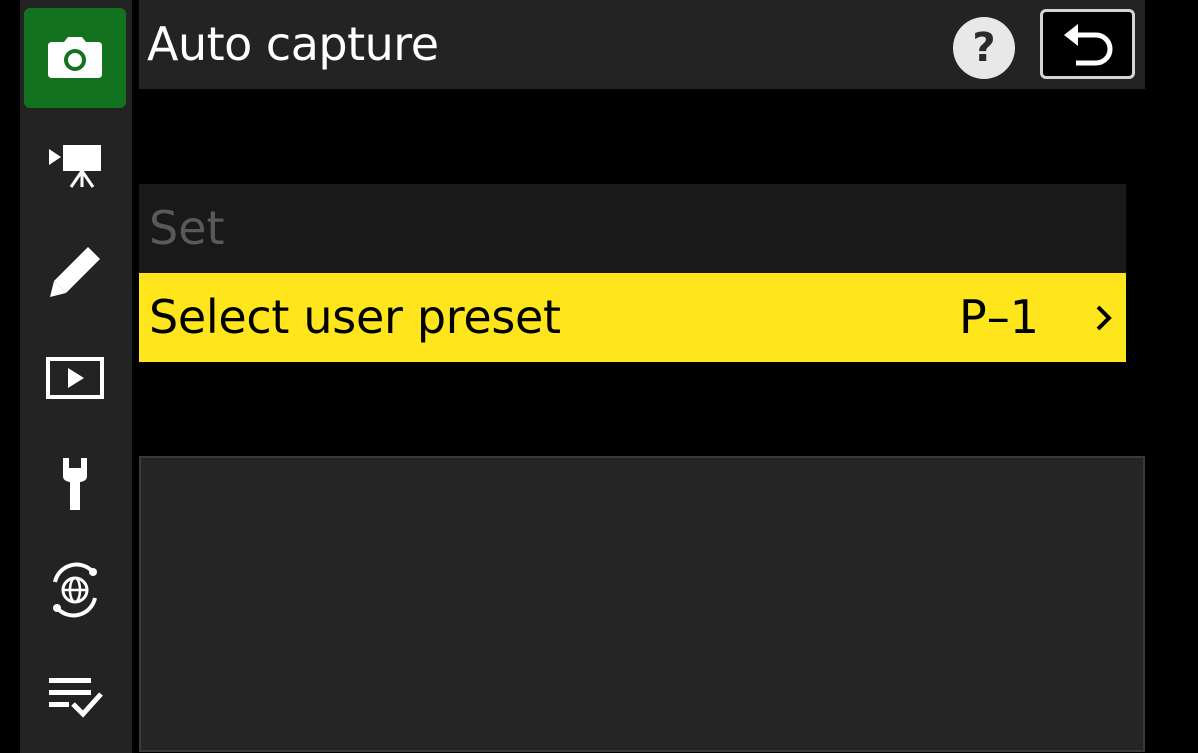 Image resolution: width=1198 pixels, height=753 pixels. I want to click on tab-retouch, so click(75, 272).